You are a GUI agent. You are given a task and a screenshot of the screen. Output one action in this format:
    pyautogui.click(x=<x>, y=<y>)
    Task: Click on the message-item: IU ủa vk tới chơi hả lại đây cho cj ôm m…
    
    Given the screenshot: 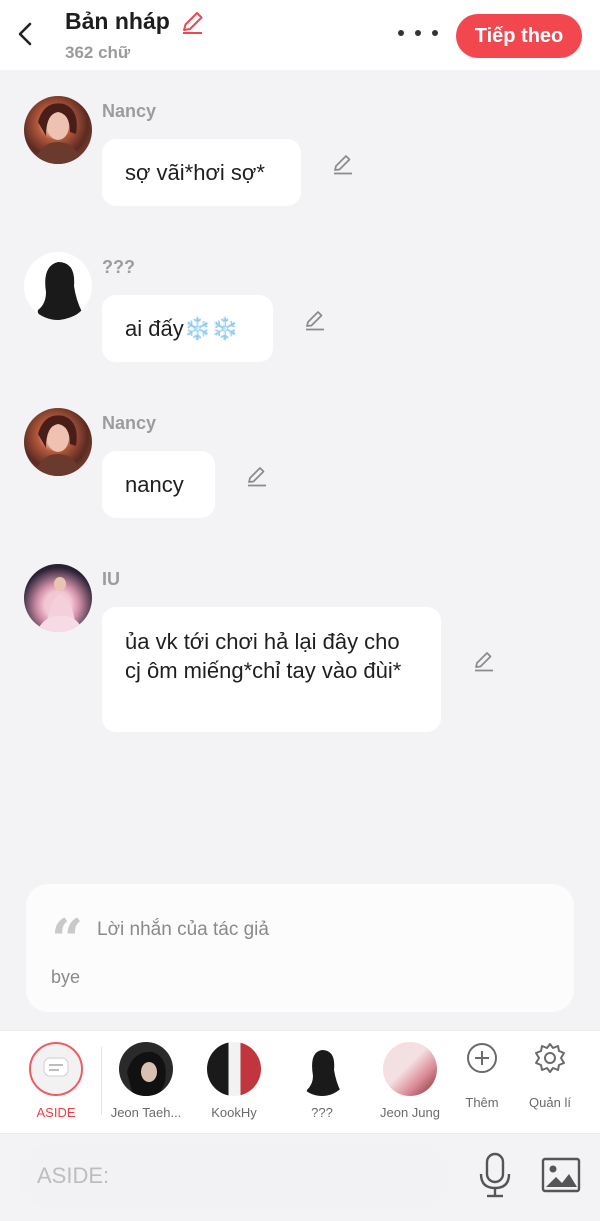 What is the action you would take?
    pyautogui.click(x=300, y=648)
    